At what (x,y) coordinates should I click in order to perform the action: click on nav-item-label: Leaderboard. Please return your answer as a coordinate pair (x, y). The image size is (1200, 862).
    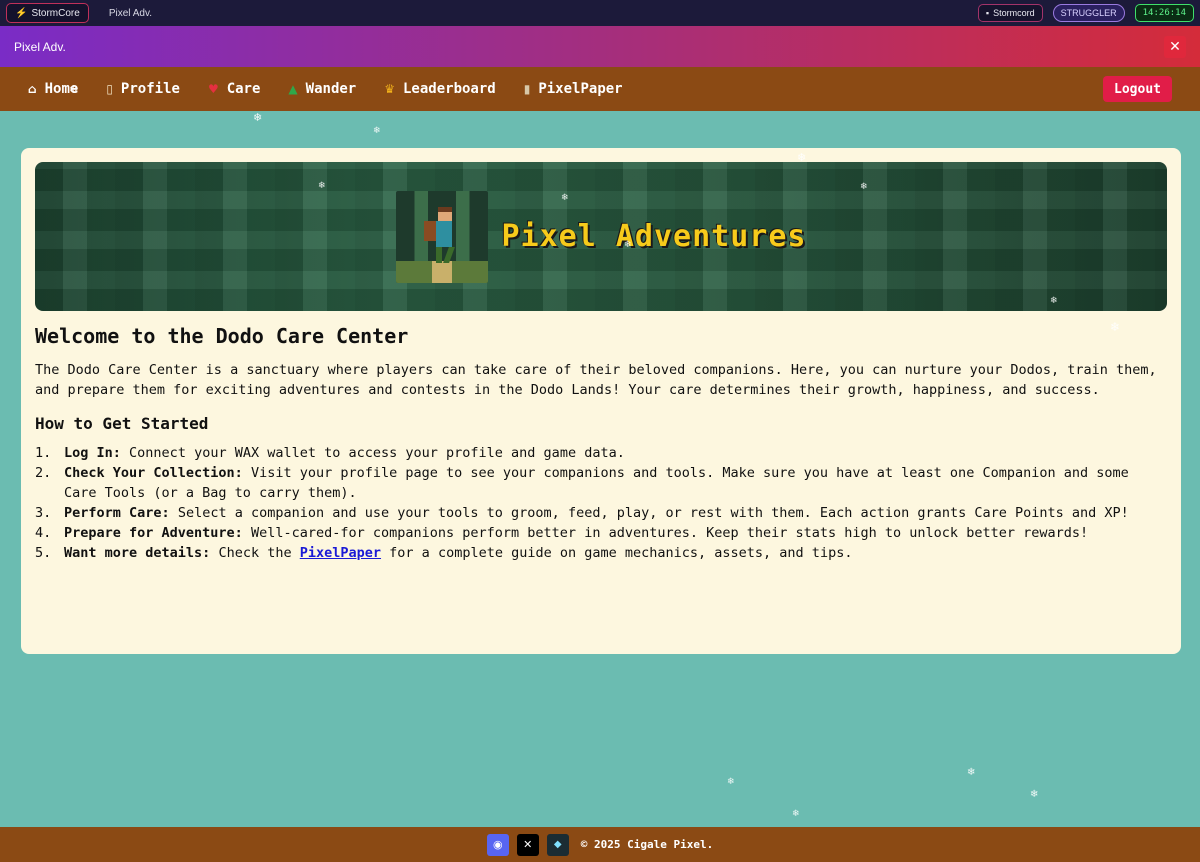
    Looking at the image, I should click on (449, 89).